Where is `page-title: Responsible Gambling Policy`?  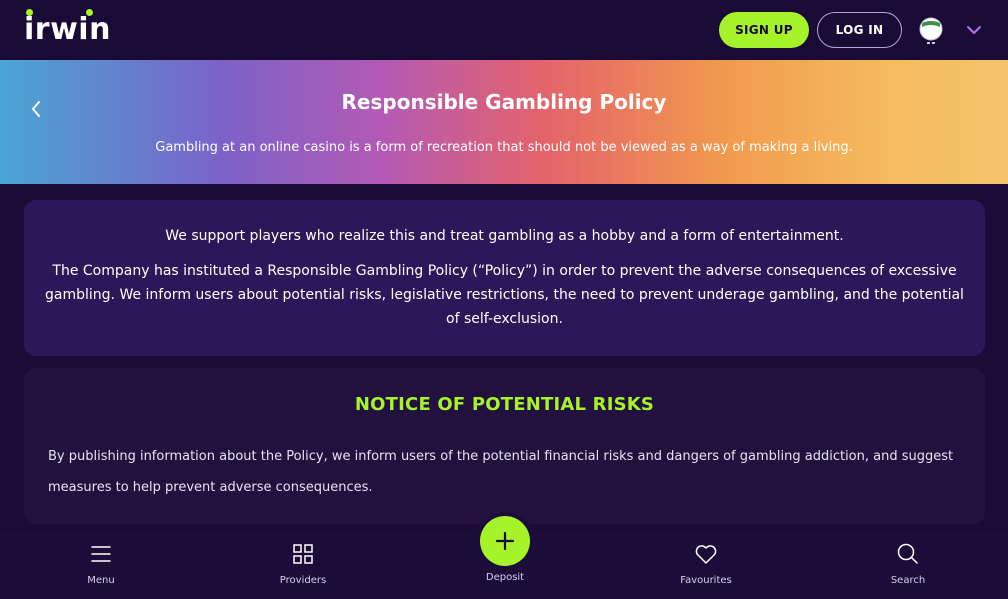
page-title: Responsible Gambling Policy is located at coordinates (504, 102).